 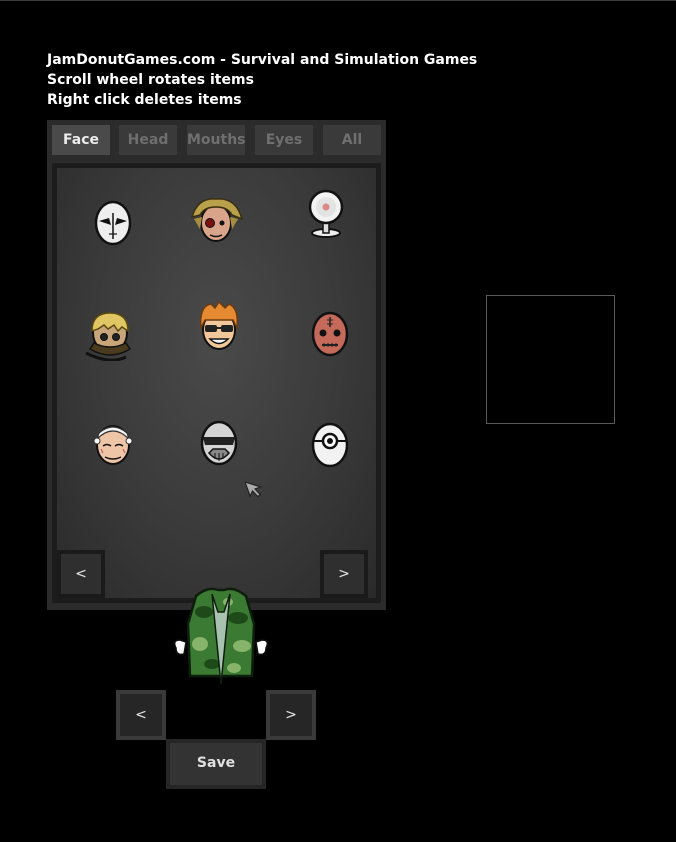 What do you see at coordinates (216, 764) in the screenshot?
I see `save-button: Save` at bounding box center [216, 764].